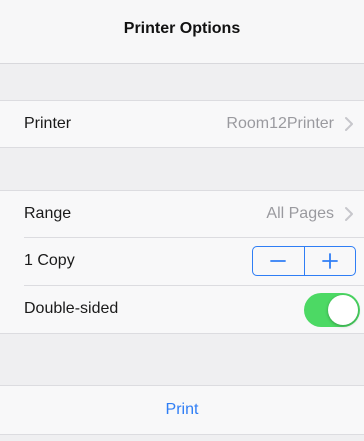 The height and width of the screenshot is (441, 364). Describe the element at coordinates (182, 124) in the screenshot. I see `printer-row: Printer Room12Printer` at that location.